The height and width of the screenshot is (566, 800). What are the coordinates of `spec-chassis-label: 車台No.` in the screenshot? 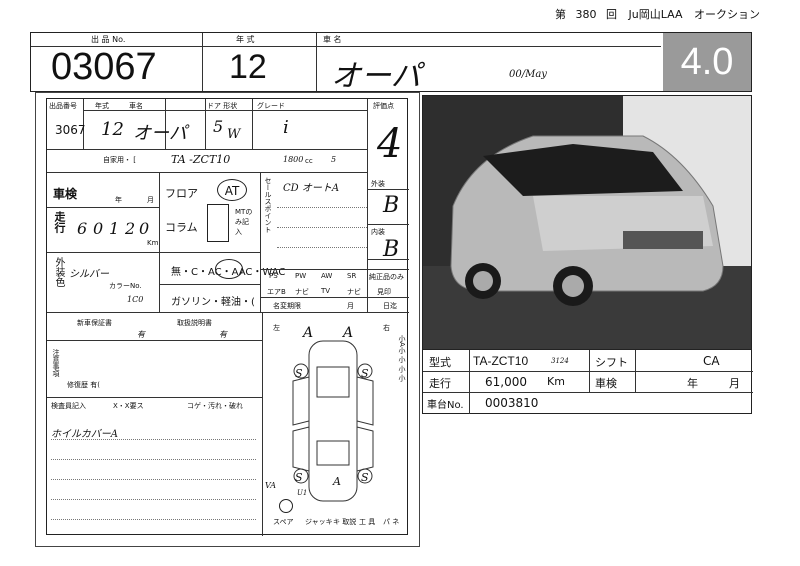 It's located at (445, 405).